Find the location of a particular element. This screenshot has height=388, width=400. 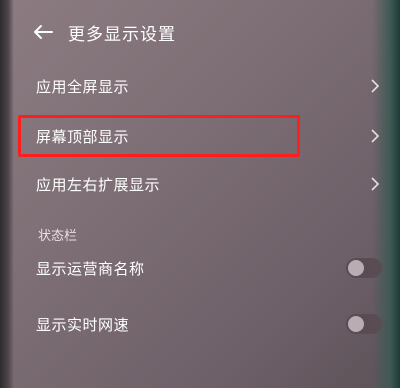

network-speed-toggle is located at coordinates (364, 324).